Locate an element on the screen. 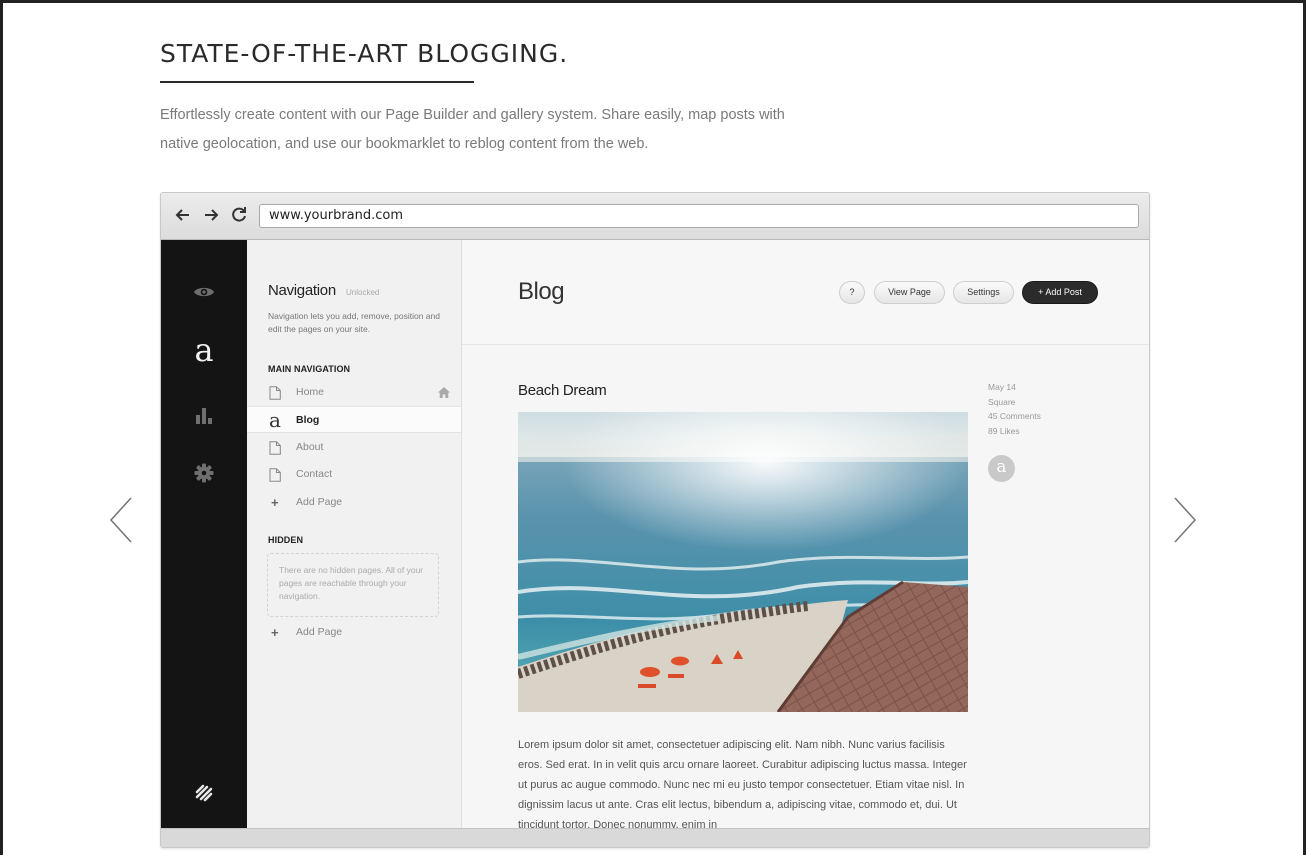 This screenshot has height=855, width=1306. add-post-button: + Add Post is located at coordinates (1060, 292).